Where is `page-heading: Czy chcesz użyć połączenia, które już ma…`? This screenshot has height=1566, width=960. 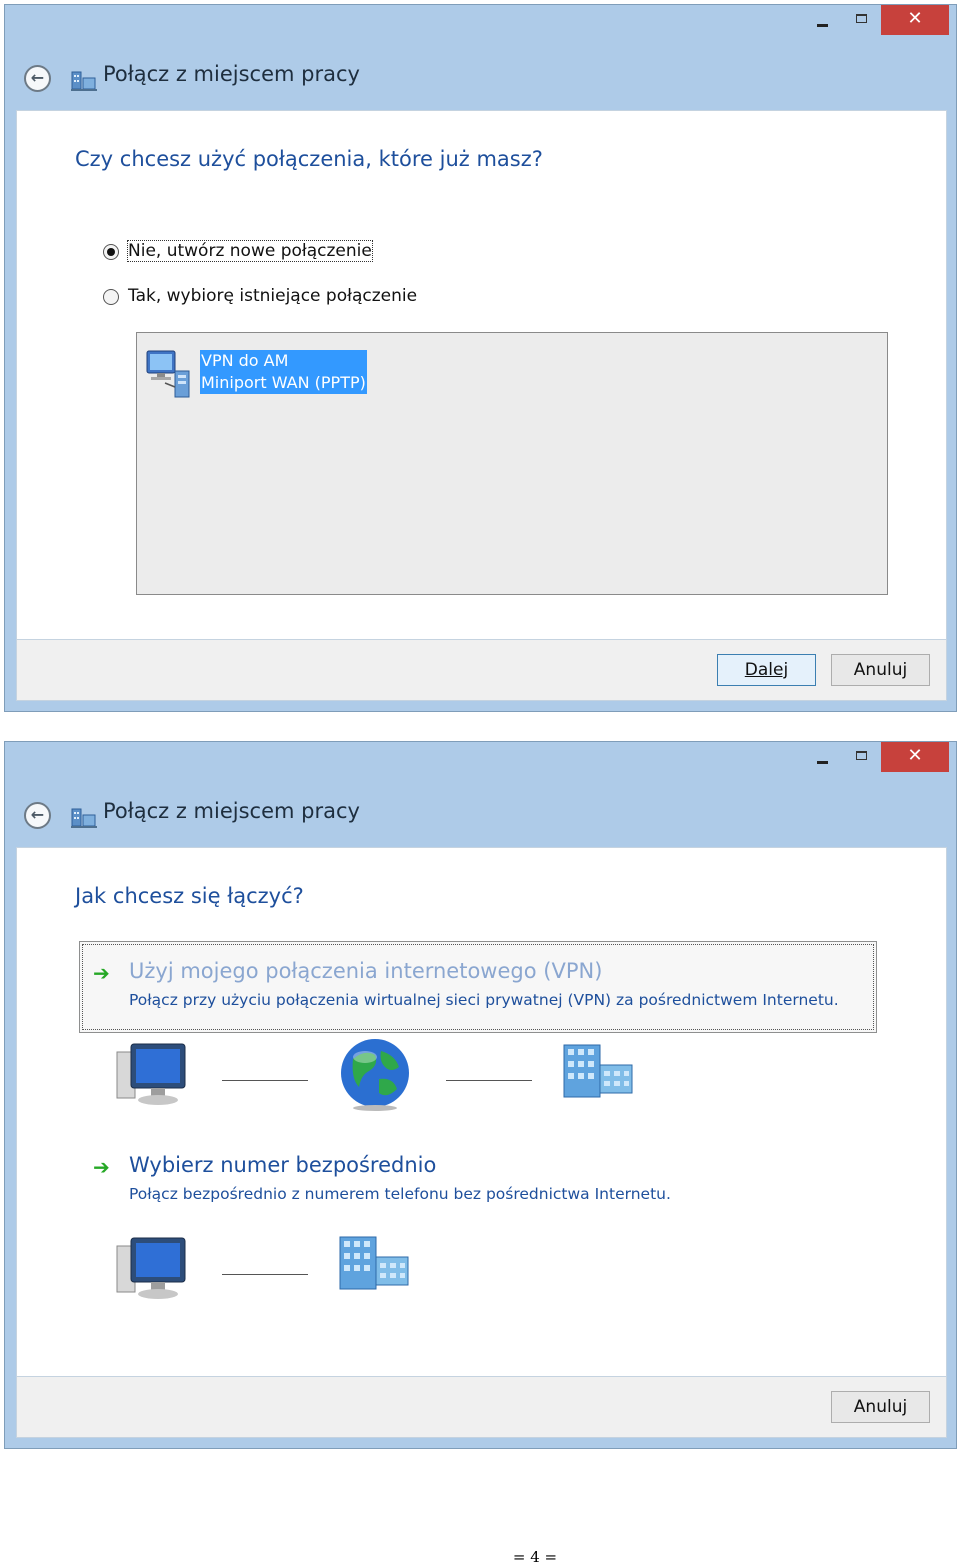
page-heading: Czy chcesz użyć połączenia, które już ma… is located at coordinates (309, 159).